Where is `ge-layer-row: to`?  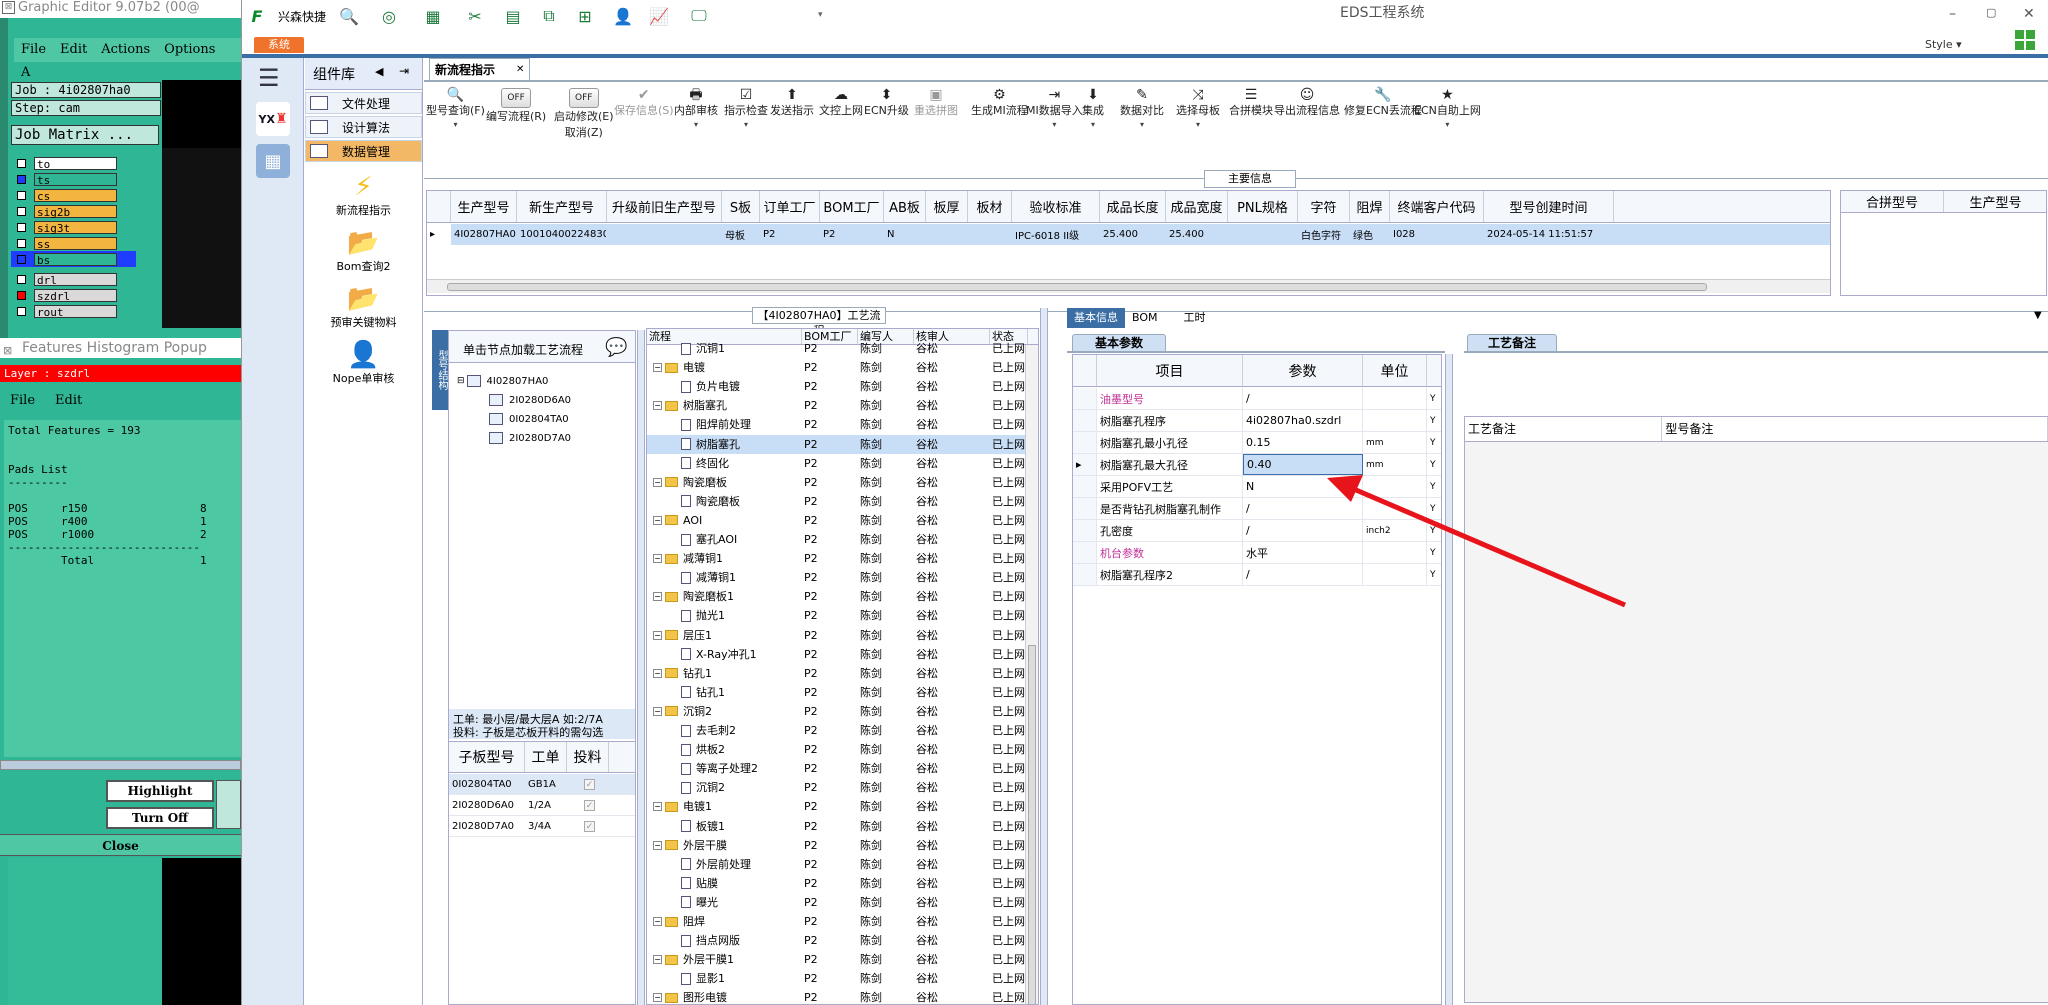 ge-layer-row: to is located at coordinates (73, 163).